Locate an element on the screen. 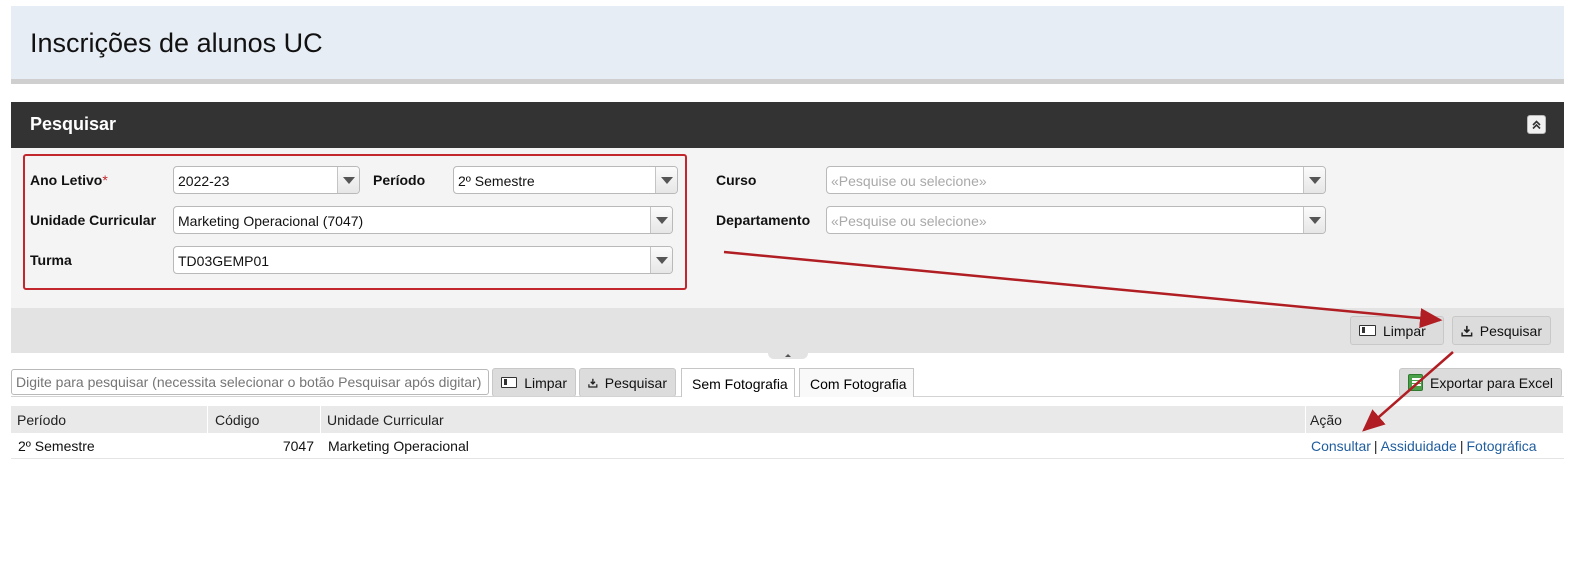 The width and height of the screenshot is (1571, 584). column-header-codigo: Código is located at coordinates (265, 419).